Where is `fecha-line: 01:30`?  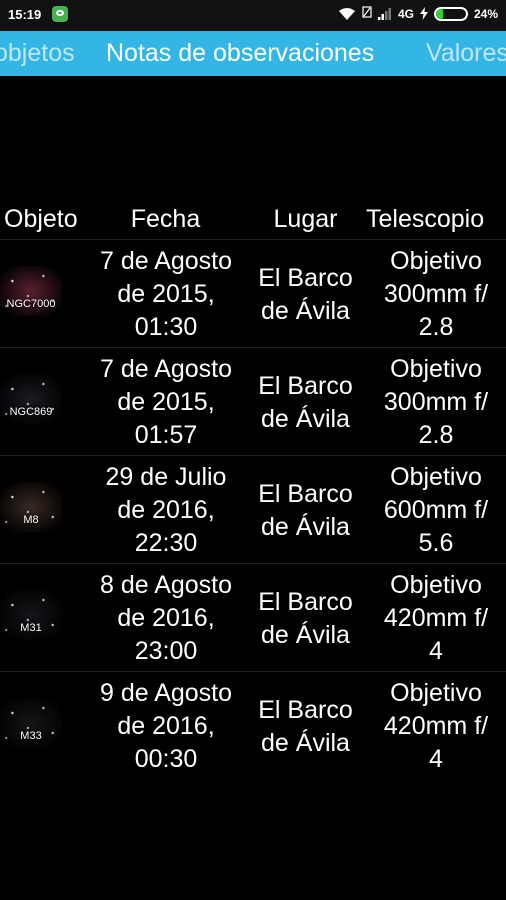
fecha-line: 01:30 is located at coordinates (166, 327).